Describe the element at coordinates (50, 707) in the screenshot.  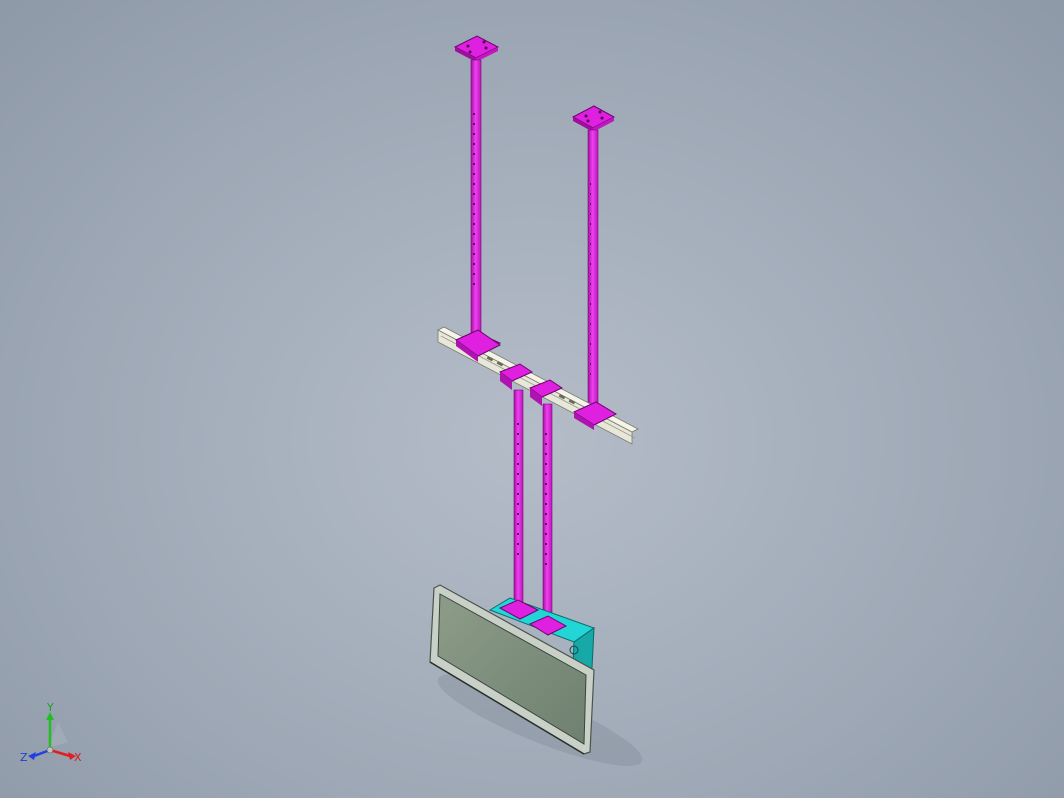
I see `y-axis-label: Y` at that location.